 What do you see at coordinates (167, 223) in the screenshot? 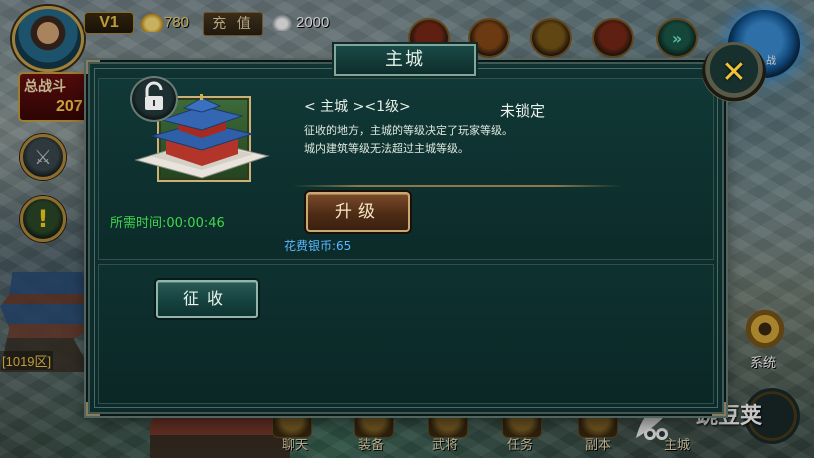
I see `upgrade-time-required: 所需时间:00:00:46` at bounding box center [167, 223].